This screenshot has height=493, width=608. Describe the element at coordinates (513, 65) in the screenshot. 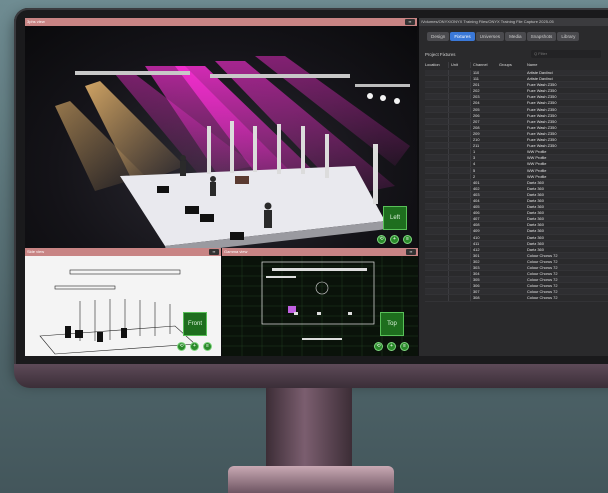

I see `column-header-groups: Groups` at that location.